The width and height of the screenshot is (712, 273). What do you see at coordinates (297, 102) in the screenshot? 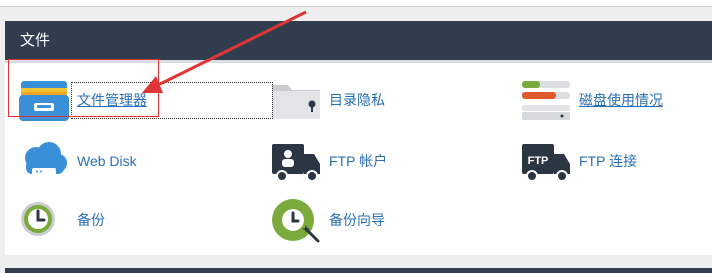
I see `directory-privacy-icon` at bounding box center [297, 102].